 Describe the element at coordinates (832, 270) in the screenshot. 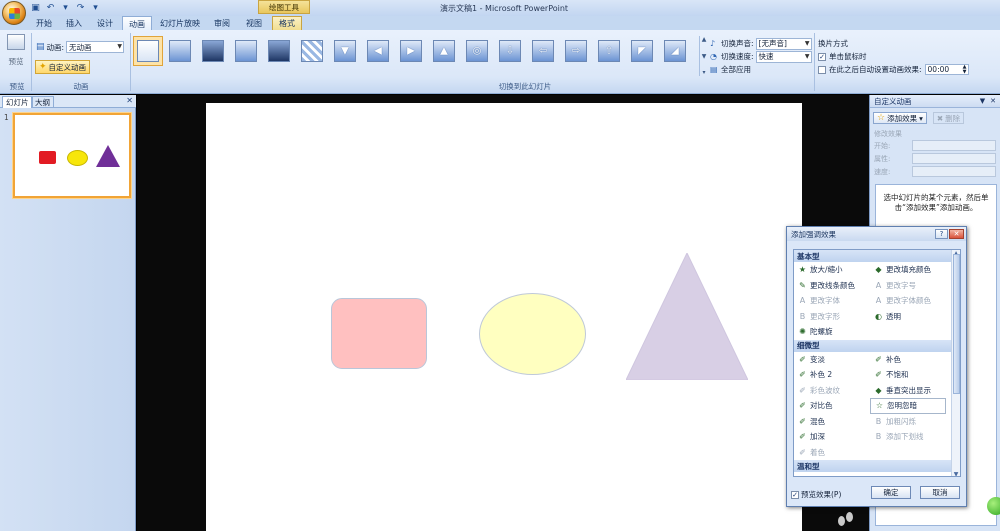

I see `effect-item: ★ 放大/缩小` at that location.